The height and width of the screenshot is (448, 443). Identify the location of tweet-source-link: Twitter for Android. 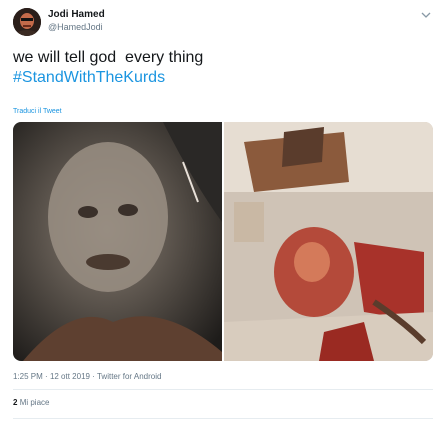
(129, 376).